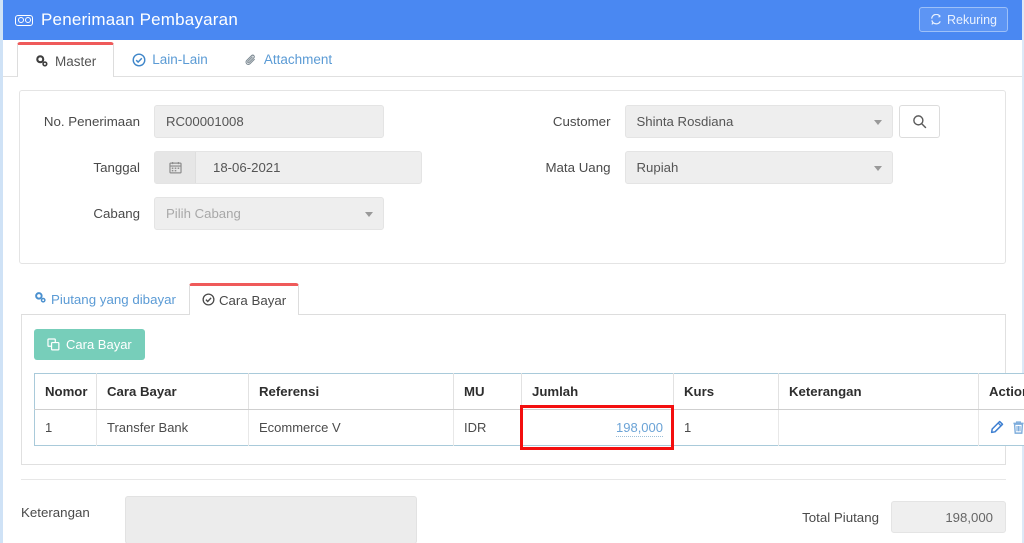  Describe the element at coordinates (203, 213) in the screenshot. I see `cabang-placeholder: Pilih Cabang` at that location.